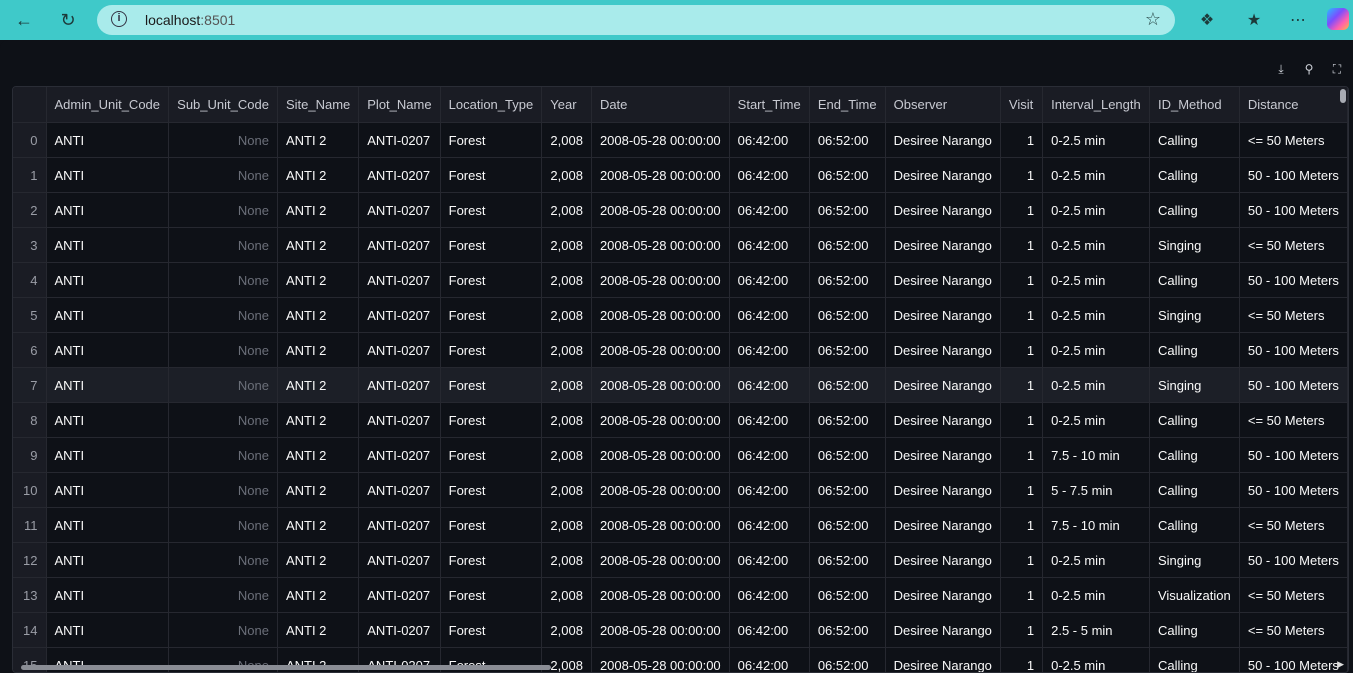 This screenshot has height=673, width=1353. I want to click on favorite-star-icon: ☆, so click(1153, 19).